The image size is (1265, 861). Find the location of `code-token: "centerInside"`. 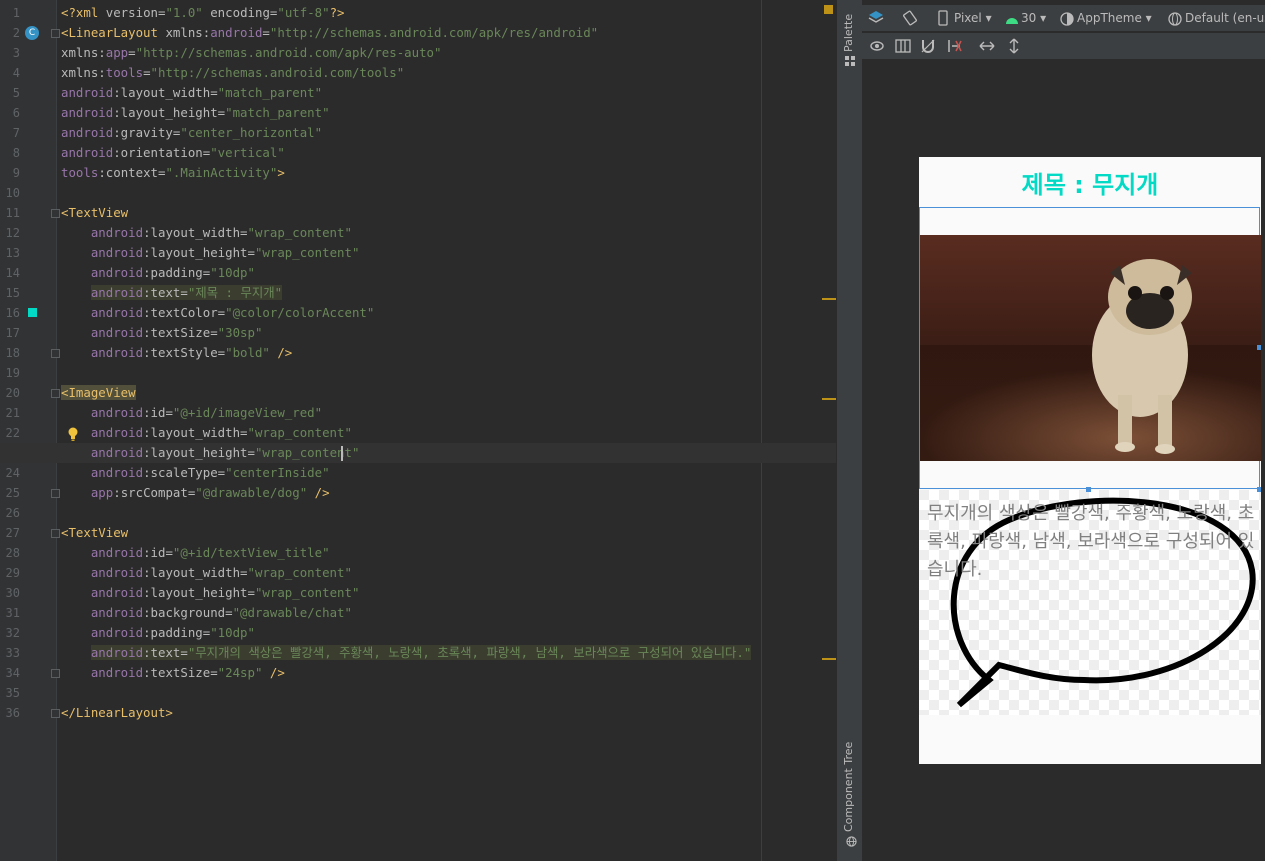

code-token: "centerInside" is located at coordinates (277, 472).